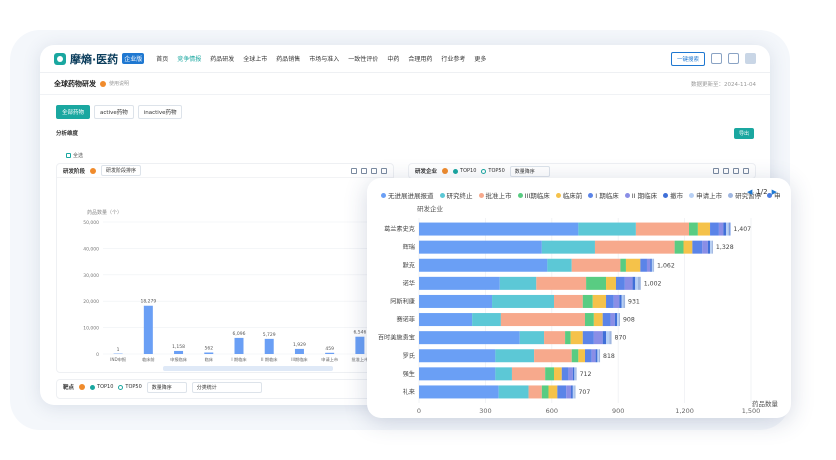 Image resolution: width=836 pixels, height=460 pixels. Describe the element at coordinates (248, 368) in the screenshot. I see `scrollbar` at that location.